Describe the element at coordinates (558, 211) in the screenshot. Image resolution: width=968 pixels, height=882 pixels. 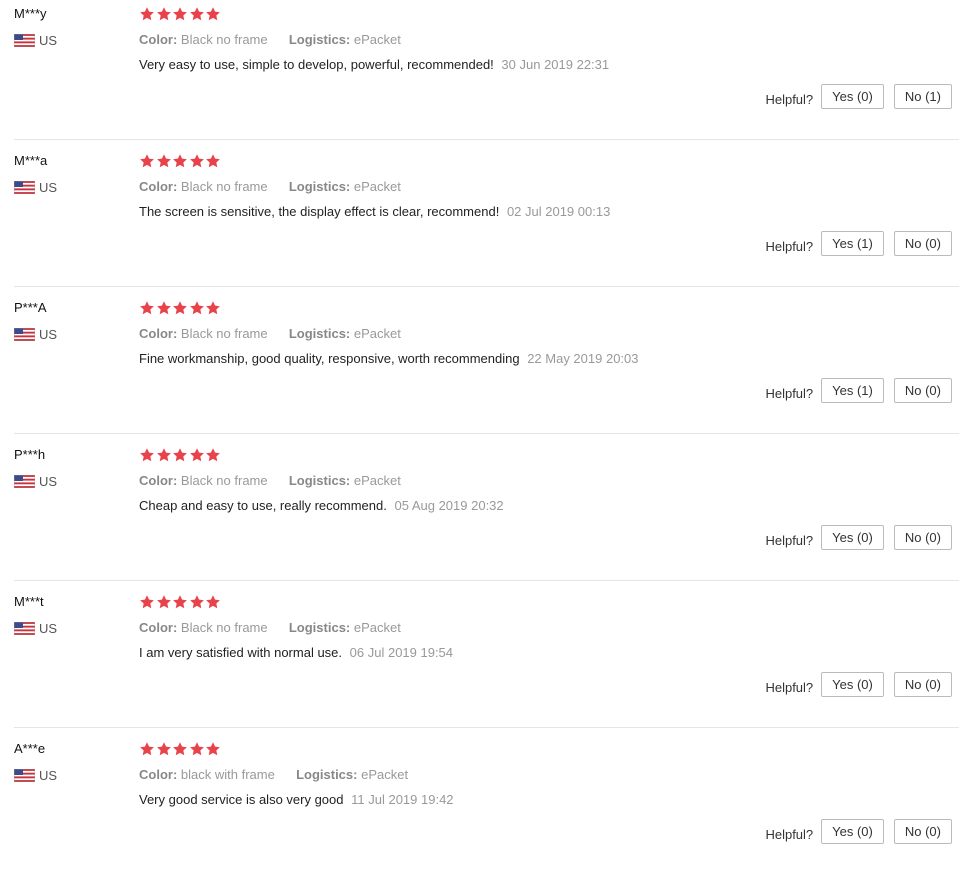
I see `review-date: 02 Jul 2019 00:13` at that location.